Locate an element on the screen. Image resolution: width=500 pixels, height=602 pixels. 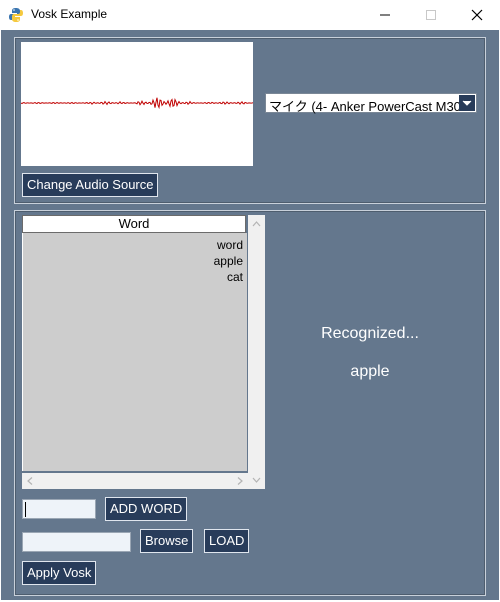
add-word-button: ADD WORD is located at coordinates (146, 509).